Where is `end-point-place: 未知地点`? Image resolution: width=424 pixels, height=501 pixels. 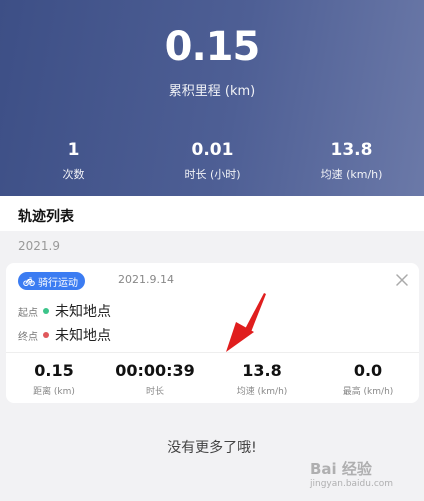
end-point-place: 未知地点 is located at coordinates (83, 336).